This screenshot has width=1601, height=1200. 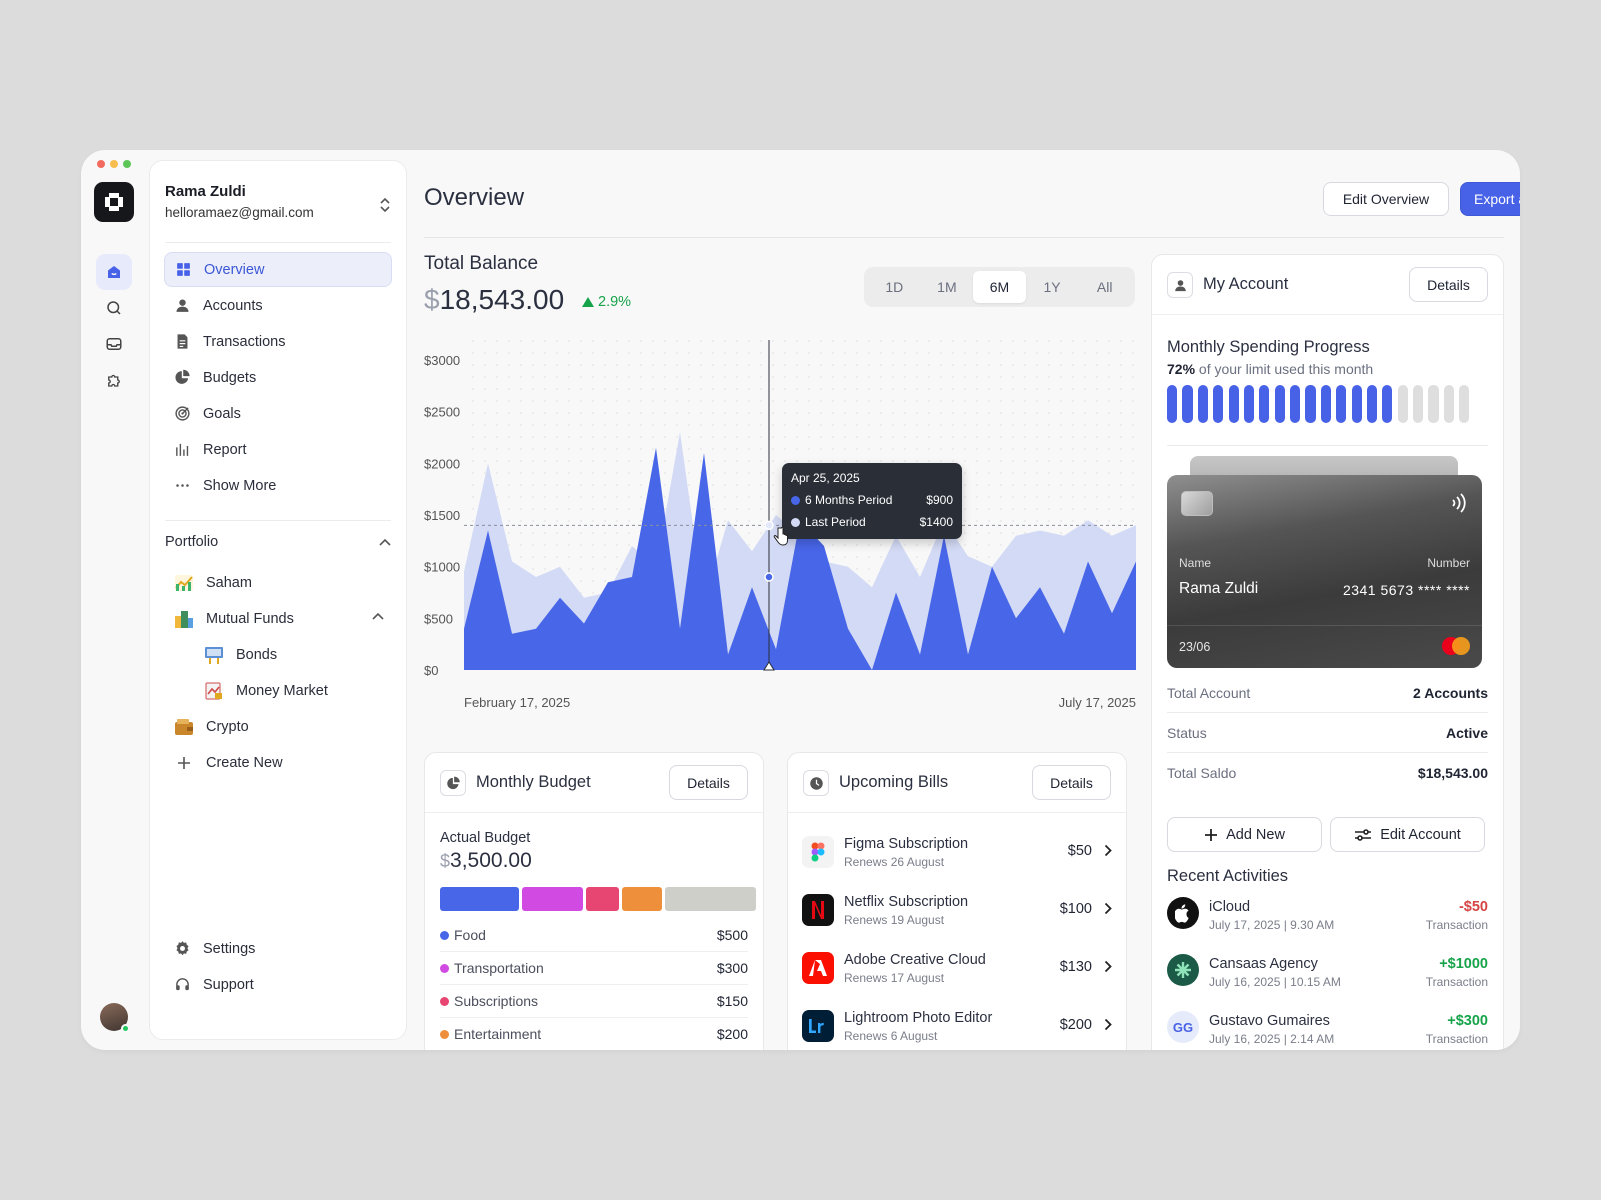 What do you see at coordinates (906, 852) in the screenshot?
I see `bill-info: Figma Subscription Renews 26 August` at bounding box center [906, 852].